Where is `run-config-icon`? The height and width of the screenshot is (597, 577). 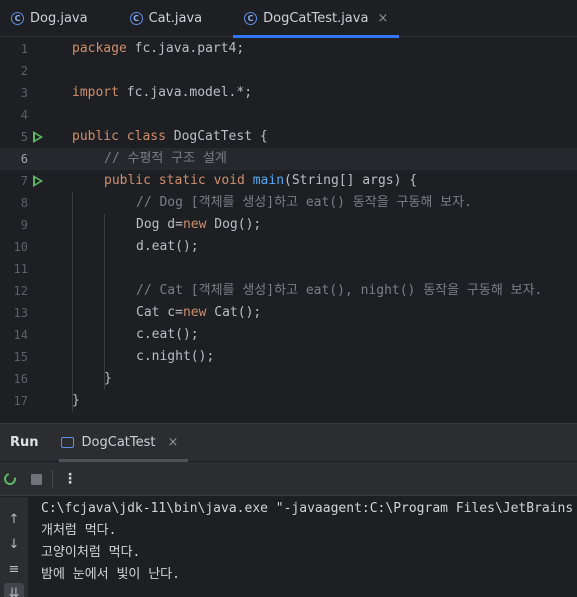
run-config-icon is located at coordinates (67, 442).